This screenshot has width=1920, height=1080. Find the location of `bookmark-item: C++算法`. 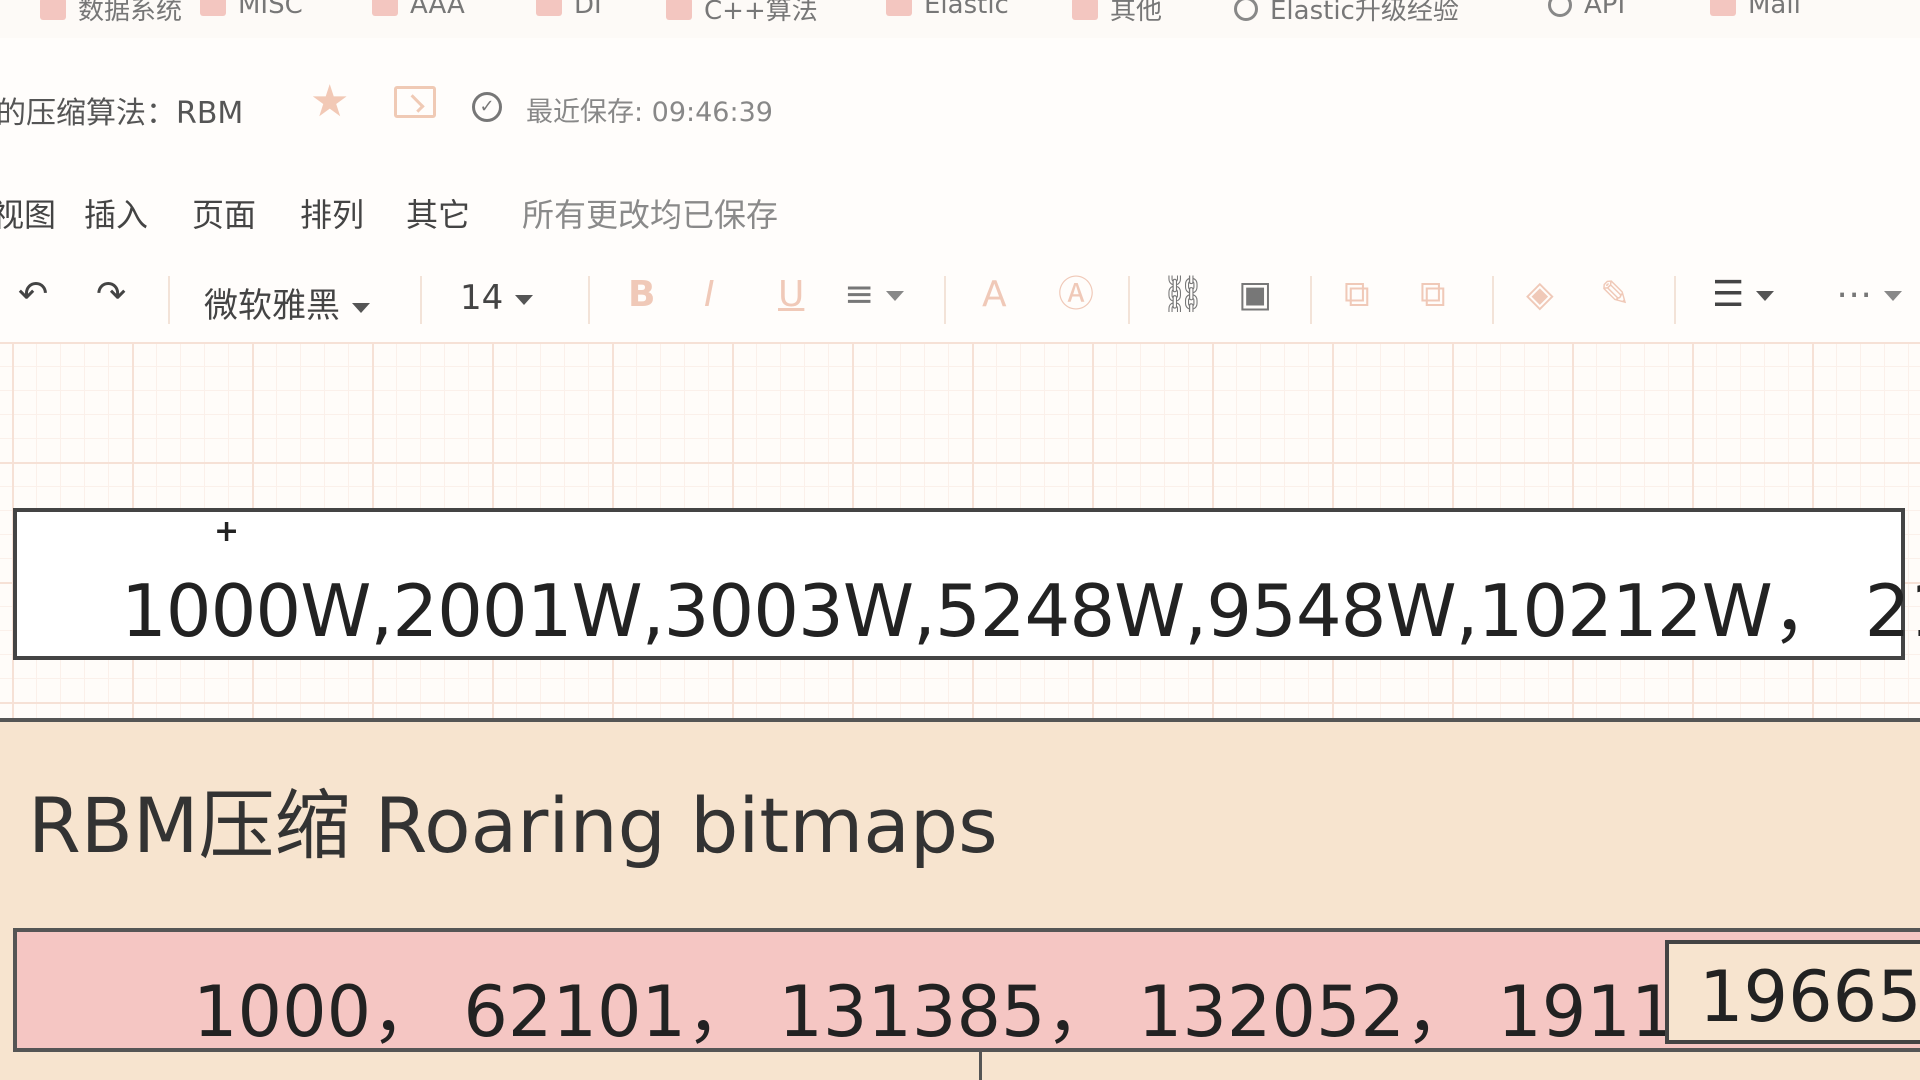

bookmark-item: C++算法 is located at coordinates (742, 13).